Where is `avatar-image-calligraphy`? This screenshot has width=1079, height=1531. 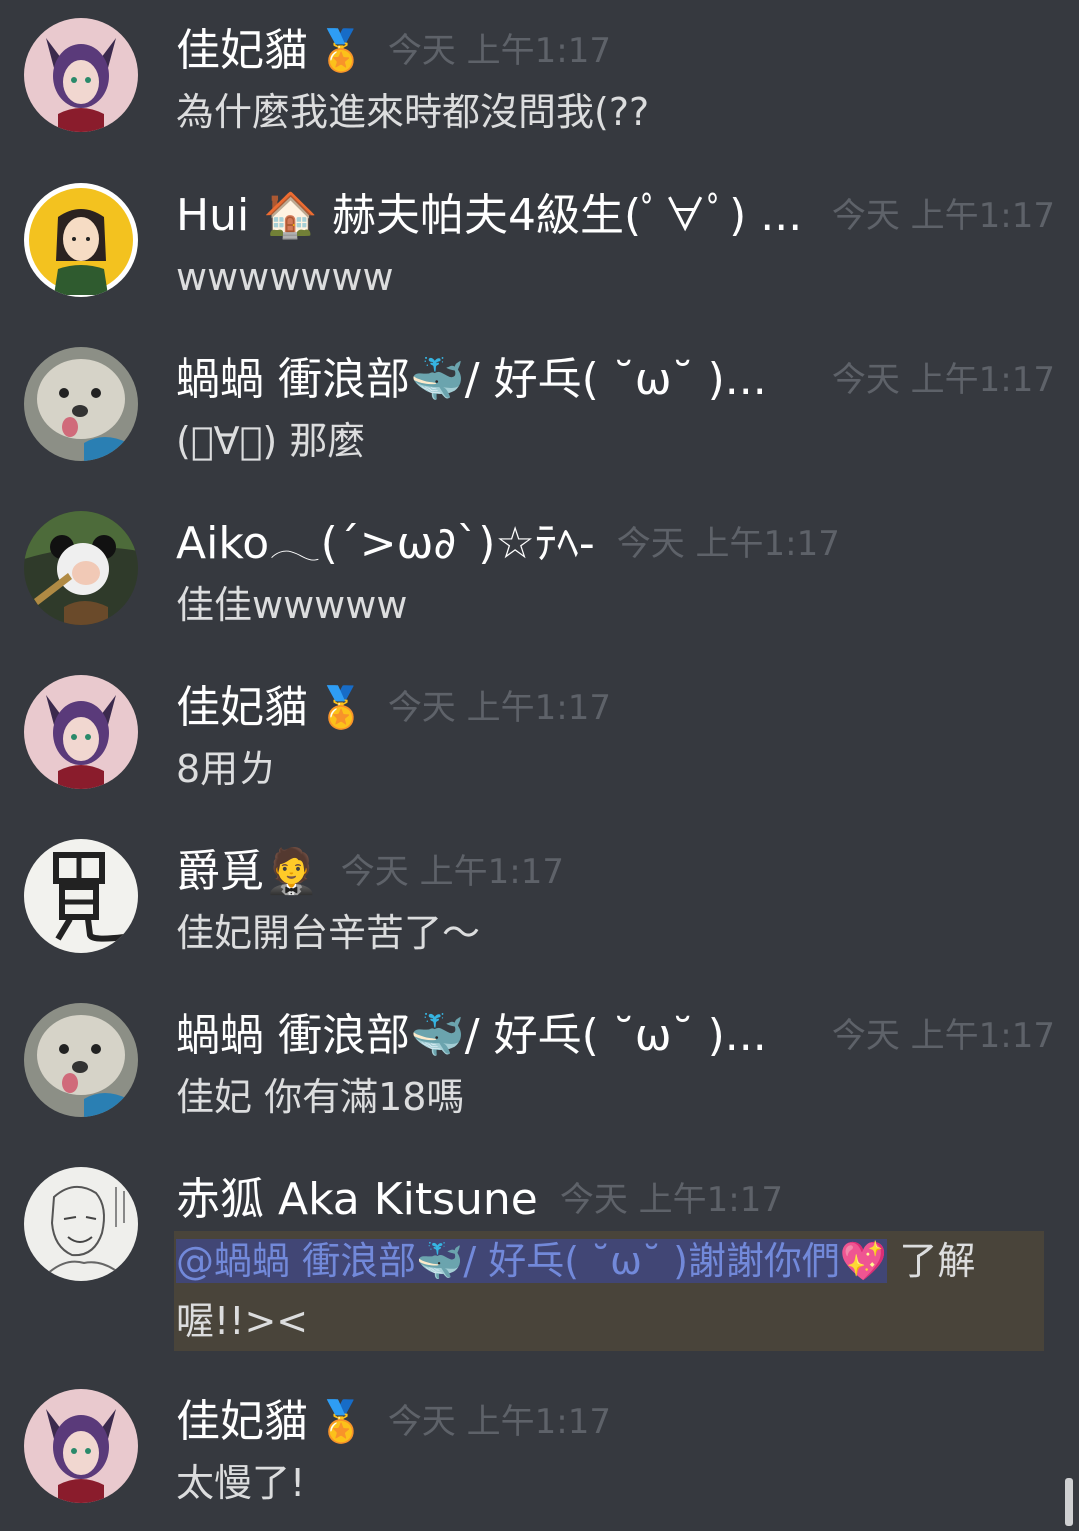 avatar-image-calligraphy is located at coordinates (81, 896).